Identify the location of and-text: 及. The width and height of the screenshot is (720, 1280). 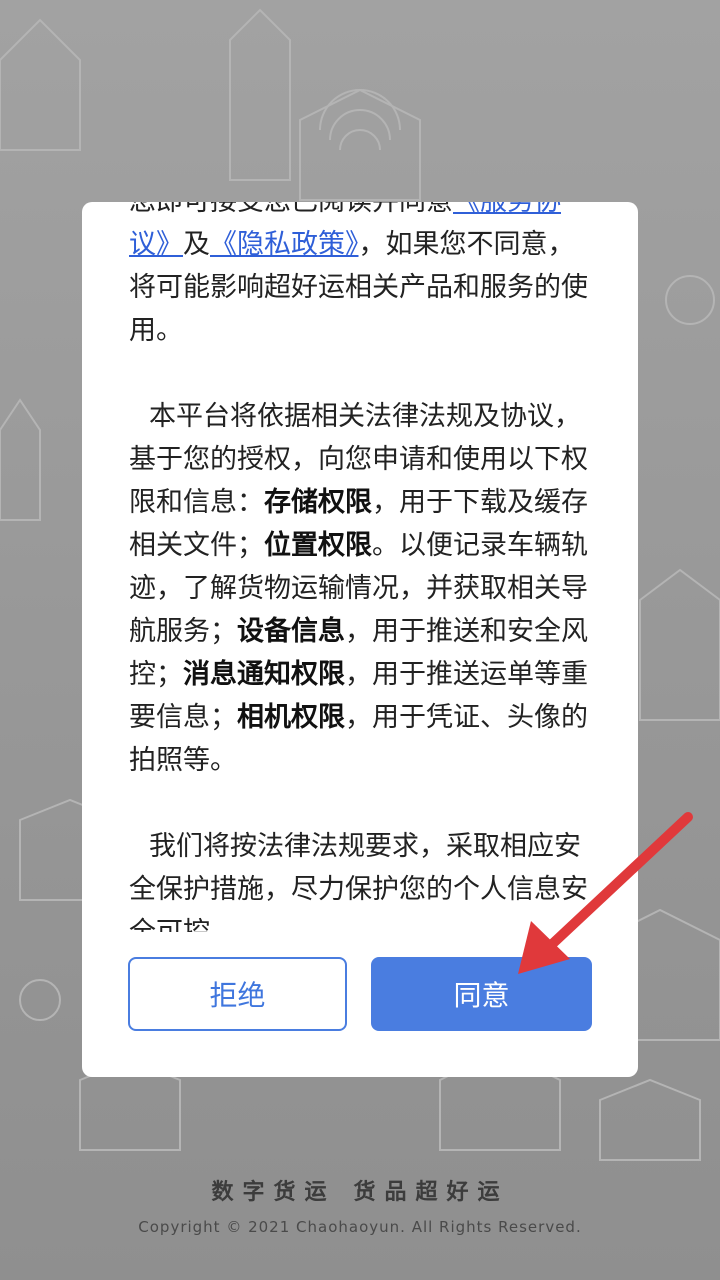
(196, 244).